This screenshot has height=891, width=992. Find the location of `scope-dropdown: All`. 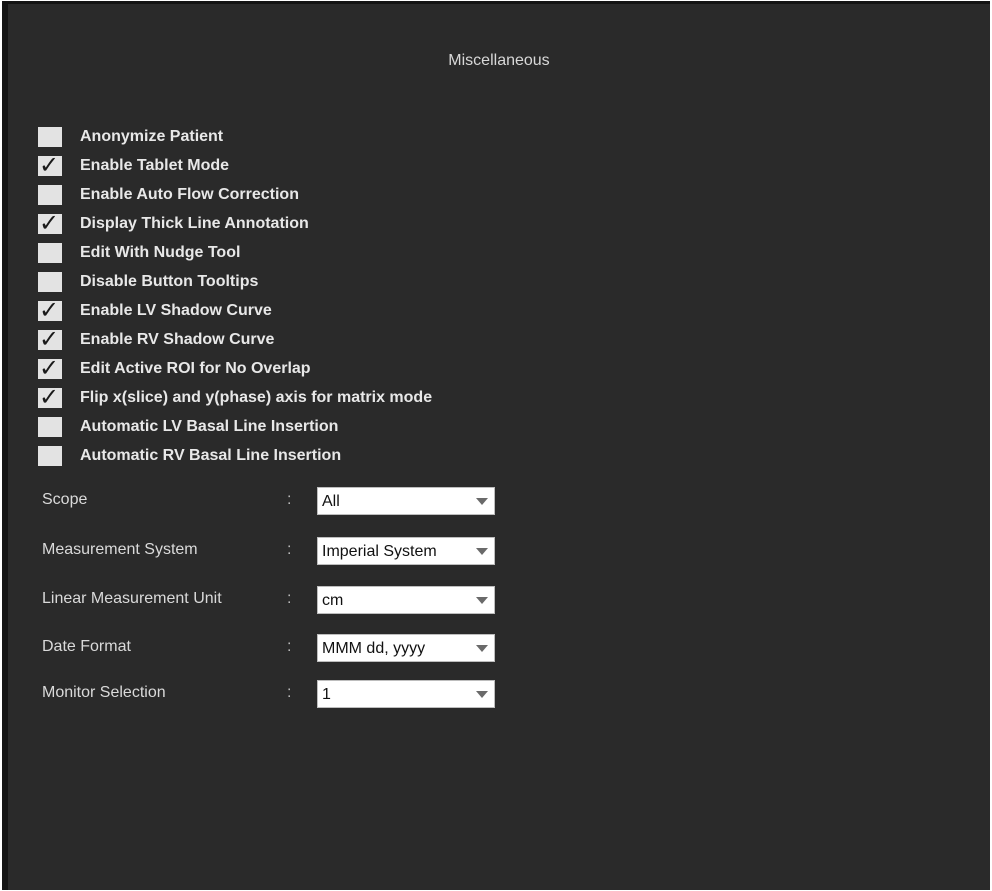

scope-dropdown: All is located at coordinates (406, 501).